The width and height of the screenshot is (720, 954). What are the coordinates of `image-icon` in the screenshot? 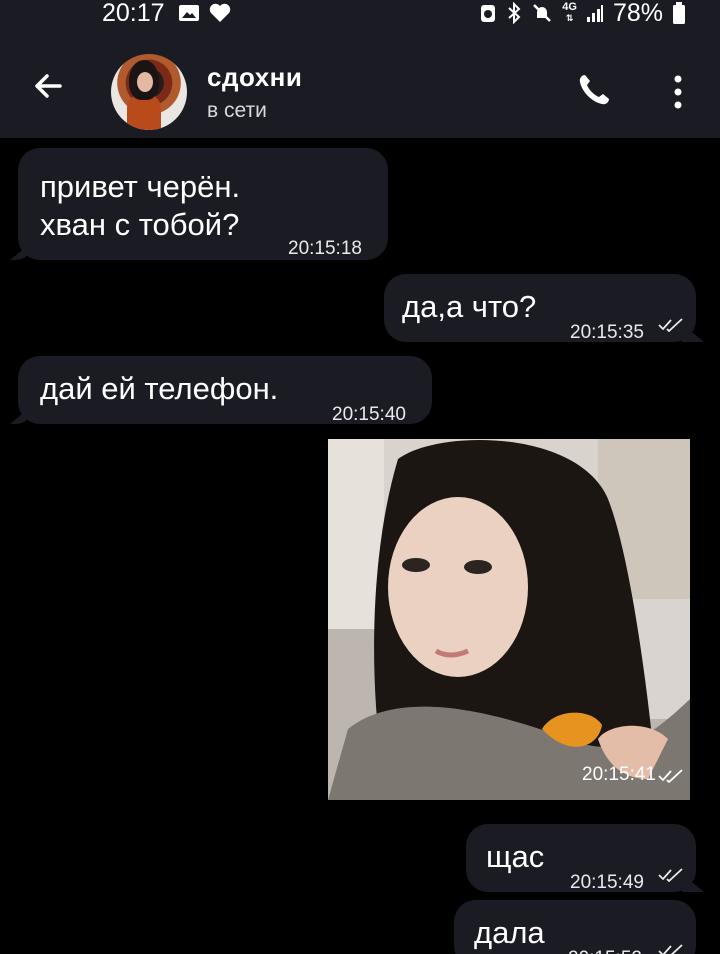 It's located at (189, 13).